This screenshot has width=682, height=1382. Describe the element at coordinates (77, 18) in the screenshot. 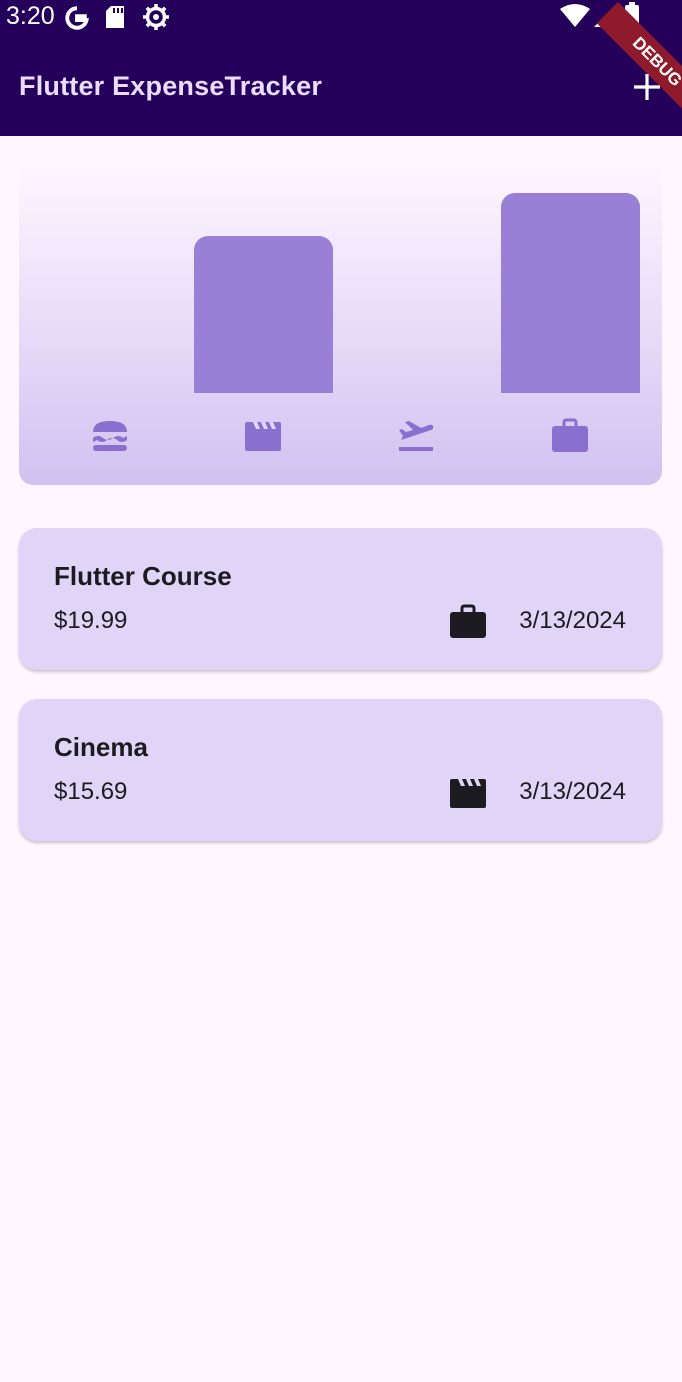

I see `google-icon` at that location.